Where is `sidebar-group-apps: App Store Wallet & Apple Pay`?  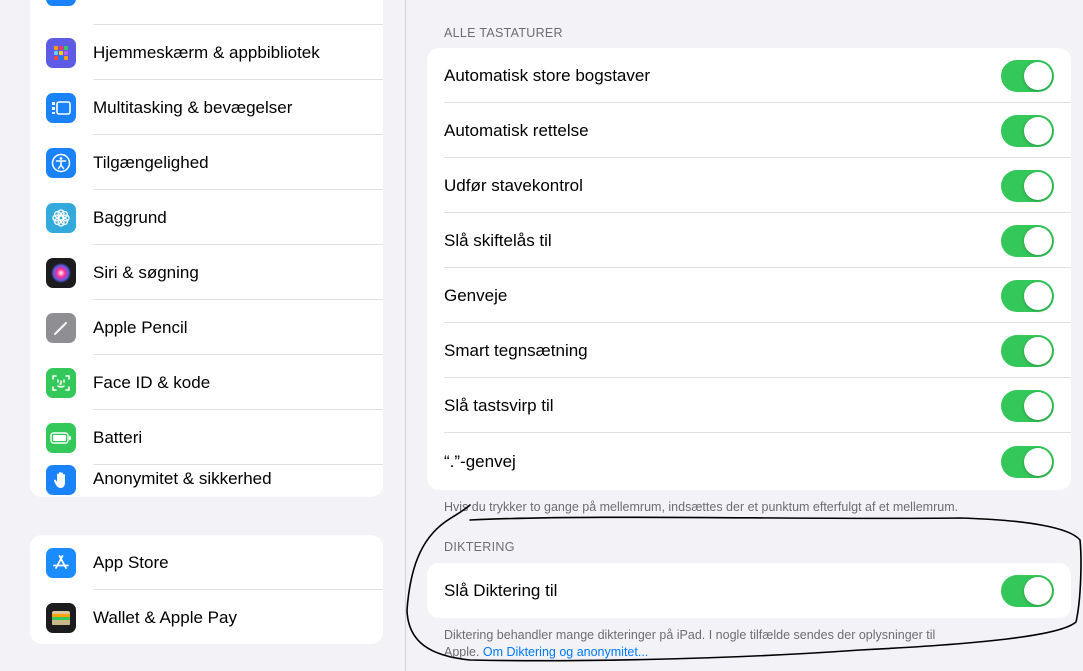 sidebar-group-apps: App Store Wallet & Apple Pay is located at coordinates (206, 589).